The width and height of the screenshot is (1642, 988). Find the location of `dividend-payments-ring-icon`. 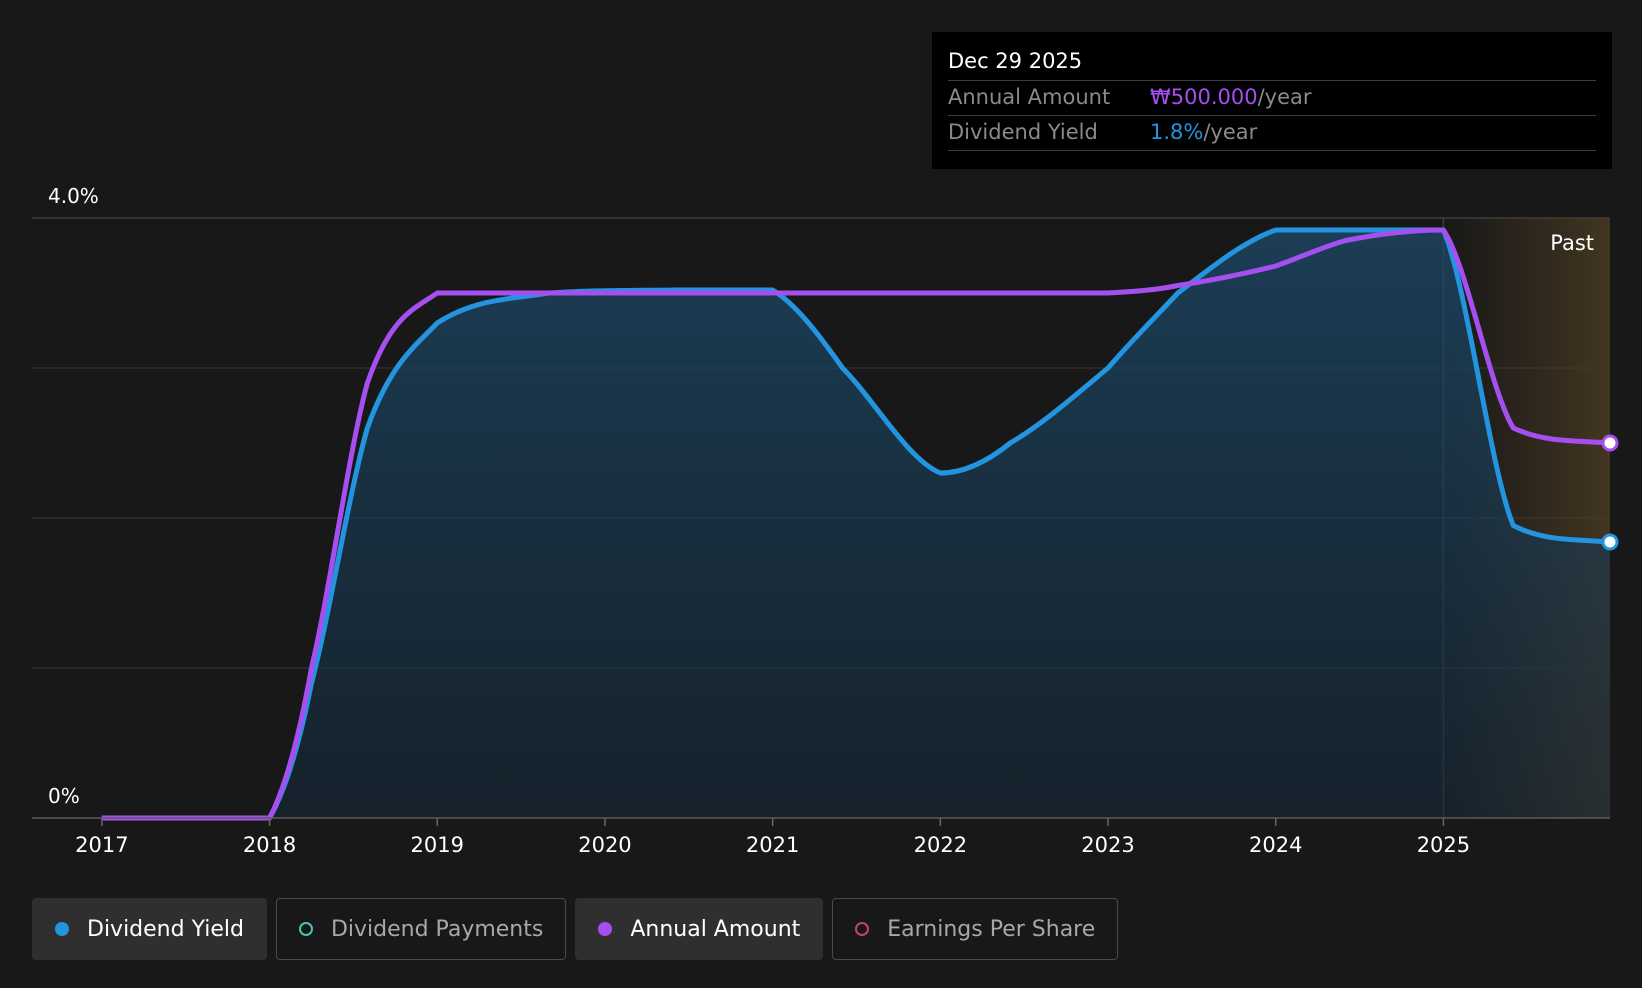

dividend-payments-ring-icon is located at coordinates (305, 929).